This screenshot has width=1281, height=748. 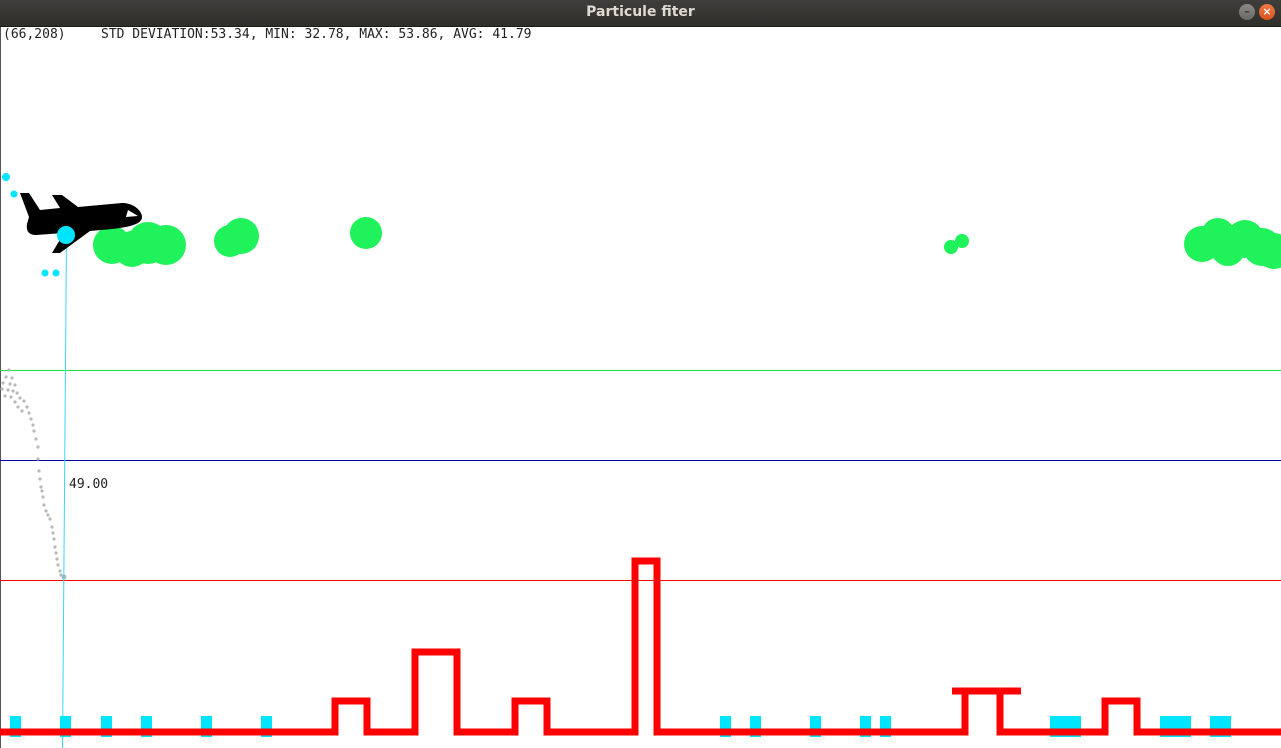 What do you see at coordinates (64, 491) in the screenshot?
I see `measurement-beam` at bounding box center [64, 491].